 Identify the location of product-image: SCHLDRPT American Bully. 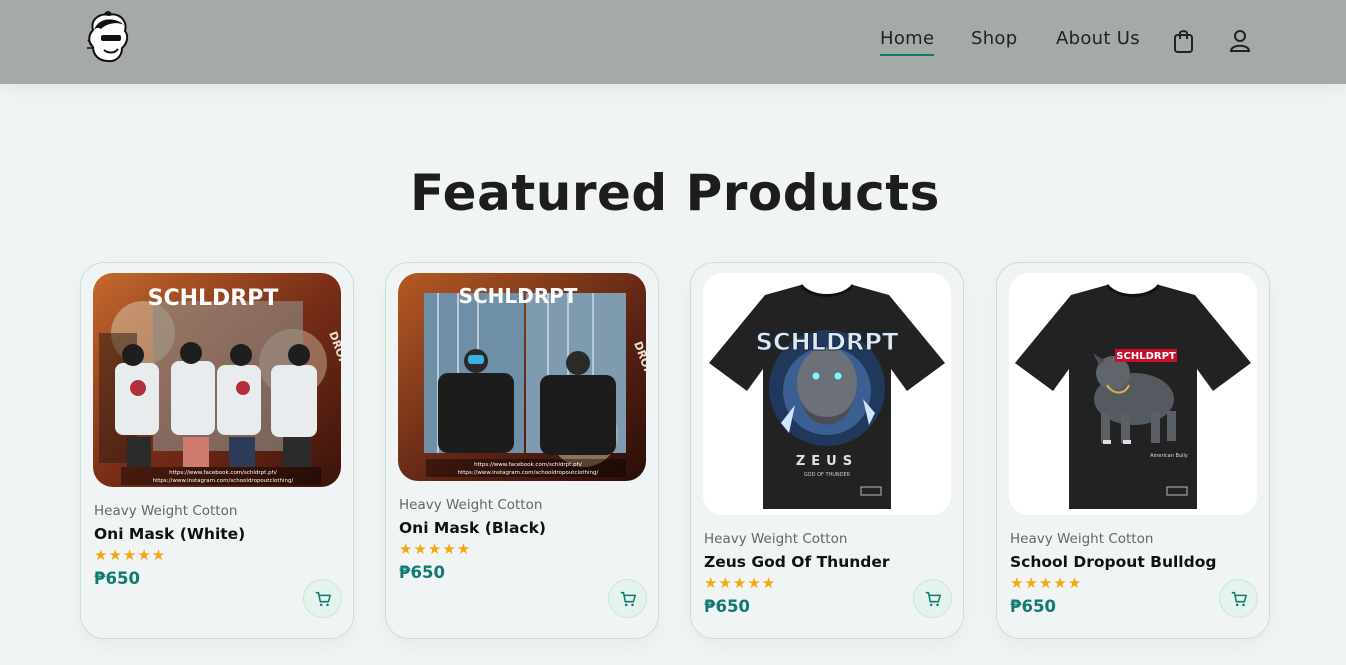
(1133, 394).